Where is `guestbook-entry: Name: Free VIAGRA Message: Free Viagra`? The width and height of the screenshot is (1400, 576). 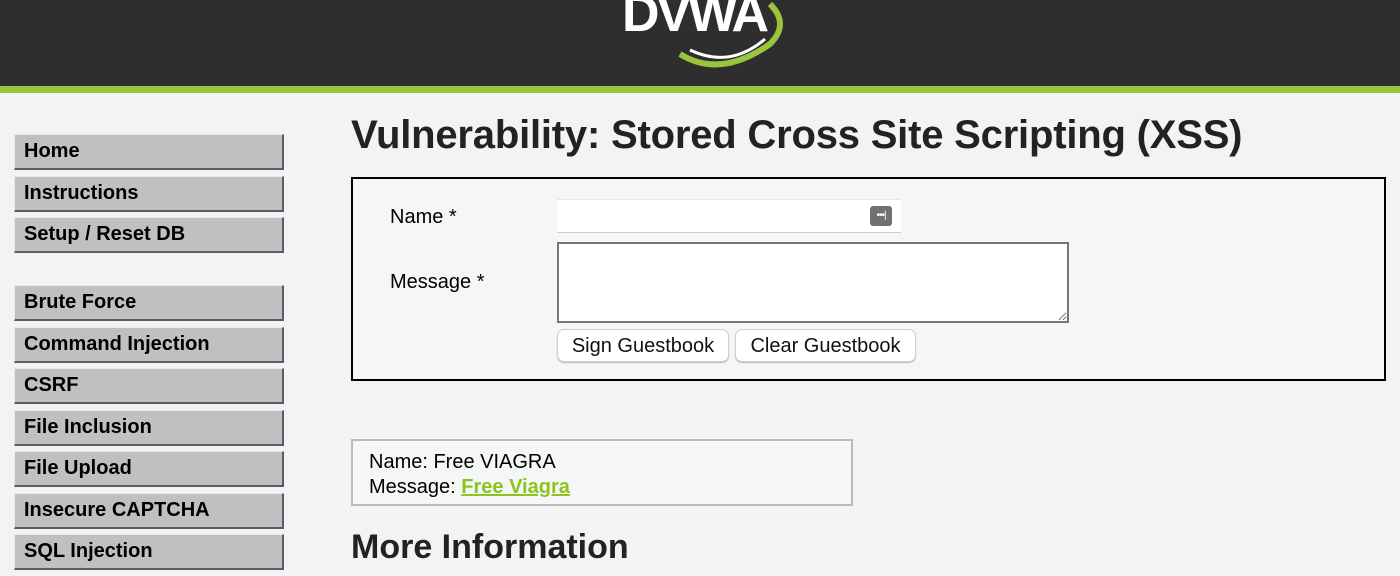 guestbook-entry: Name: Free VIAGRA Message: Free Viagra is located at coordinates (602, 472).